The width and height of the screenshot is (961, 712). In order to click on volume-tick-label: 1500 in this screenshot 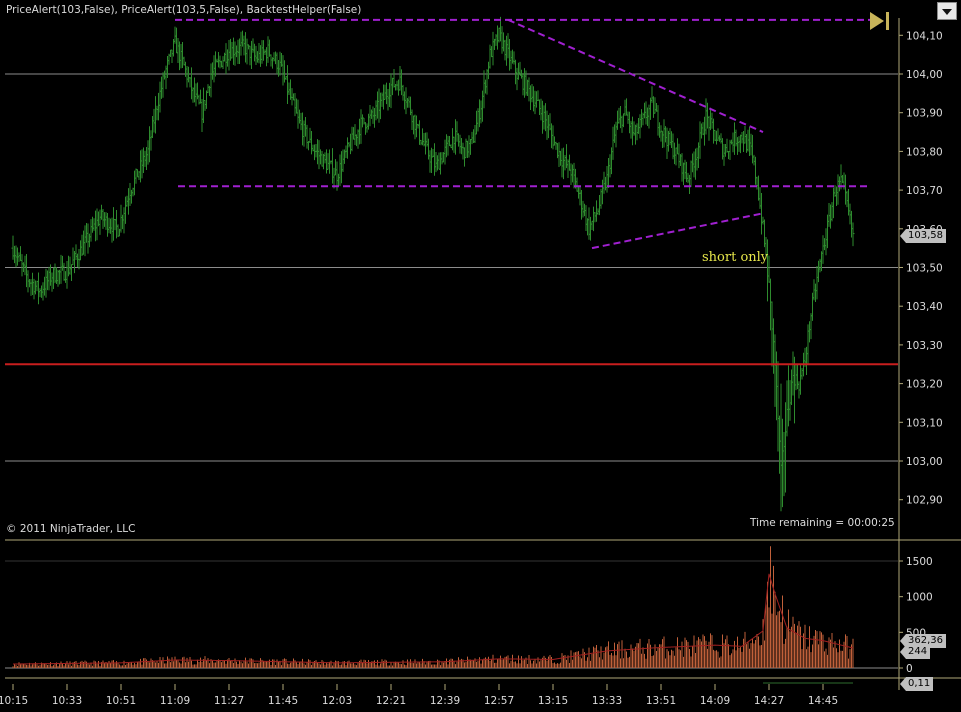, I will do `click(919, 562)`.